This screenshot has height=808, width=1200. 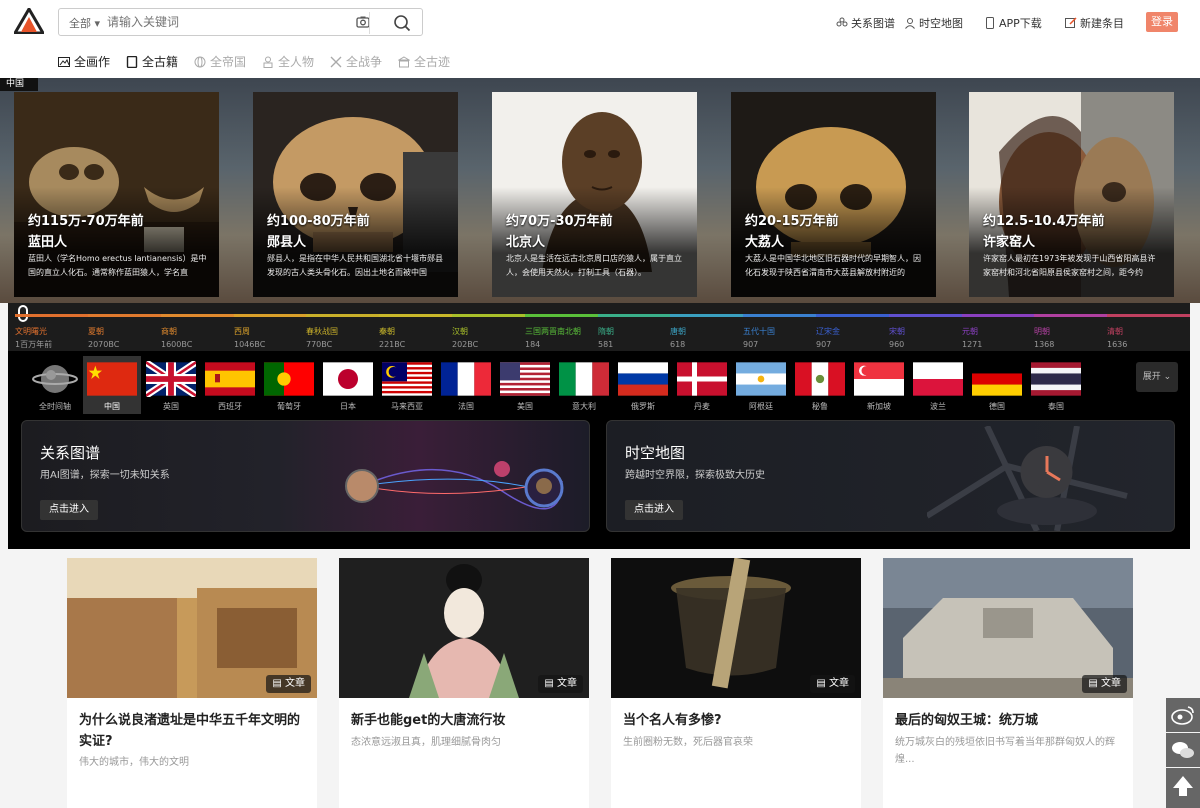 What do you see at coordinates (289, 379) in the screenshot?
I see `portugal-flag-icon` at bounding box center [289, 379].